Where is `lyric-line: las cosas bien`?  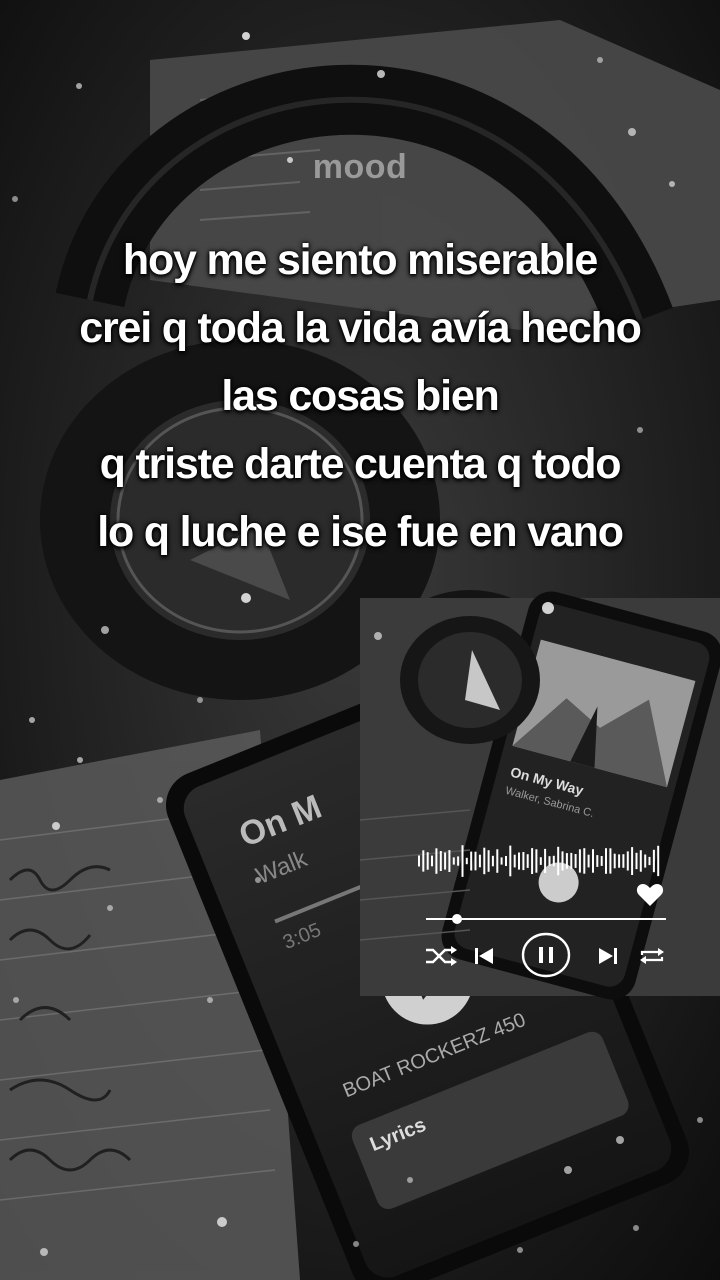
lyric-line: las cosas bien is located at coordinates (360, 396).